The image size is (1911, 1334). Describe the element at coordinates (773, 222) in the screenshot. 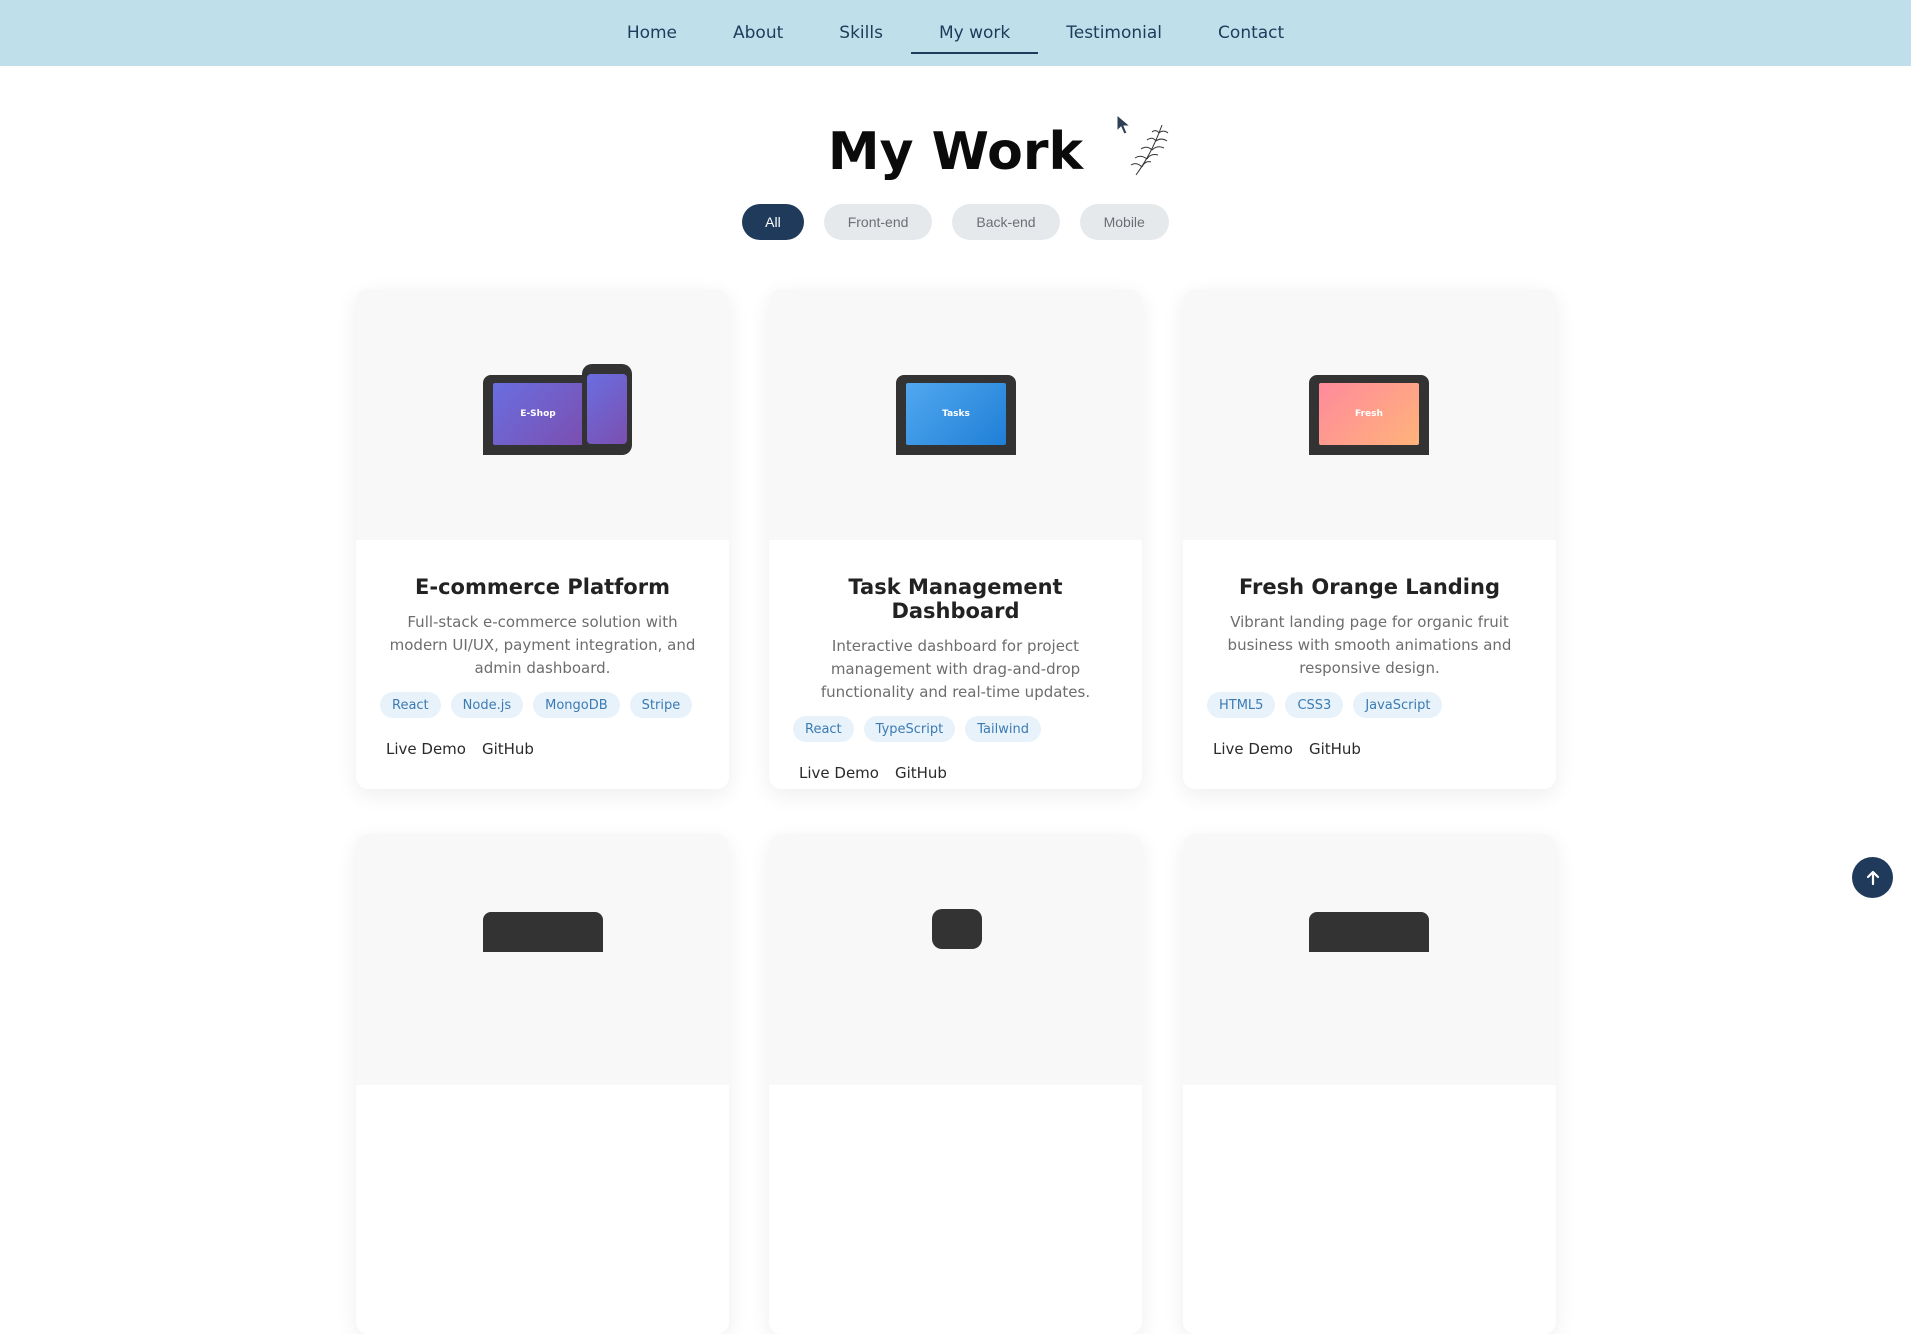

I see `filter-all-button: All` at that location.